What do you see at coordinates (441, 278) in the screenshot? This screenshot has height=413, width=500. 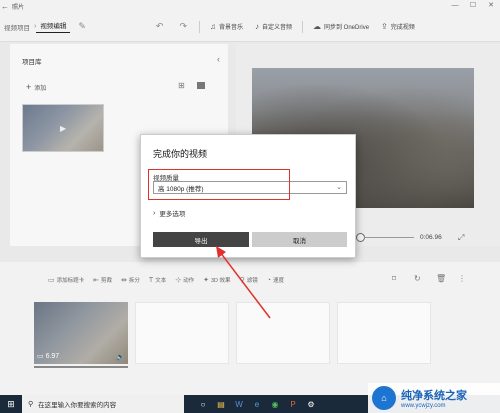 I see `delete-icon: 🗑` at bounding box center [441, 278].